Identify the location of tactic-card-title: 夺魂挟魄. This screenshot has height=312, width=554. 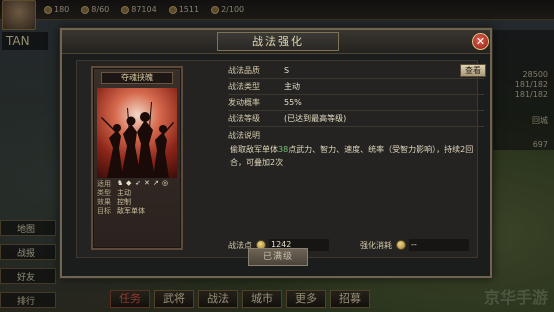
(137, 78).